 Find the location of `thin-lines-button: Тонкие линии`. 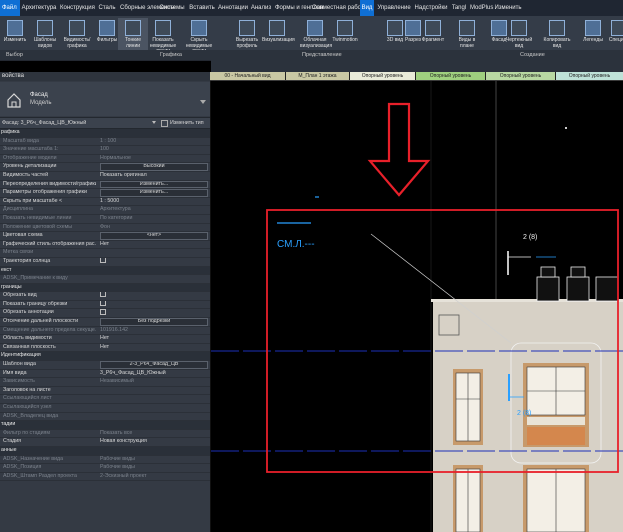

thin-lines-button: Тонкие линии is located at coordinates (133, 35).